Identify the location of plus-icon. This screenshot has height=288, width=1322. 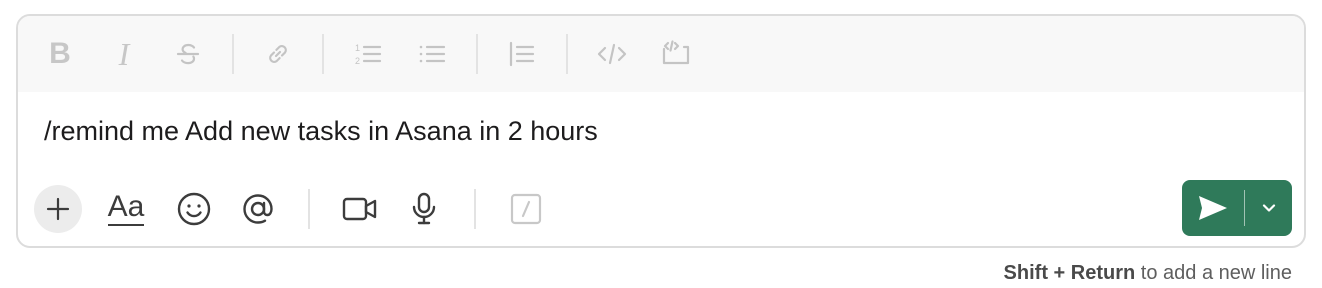
(58, 209).